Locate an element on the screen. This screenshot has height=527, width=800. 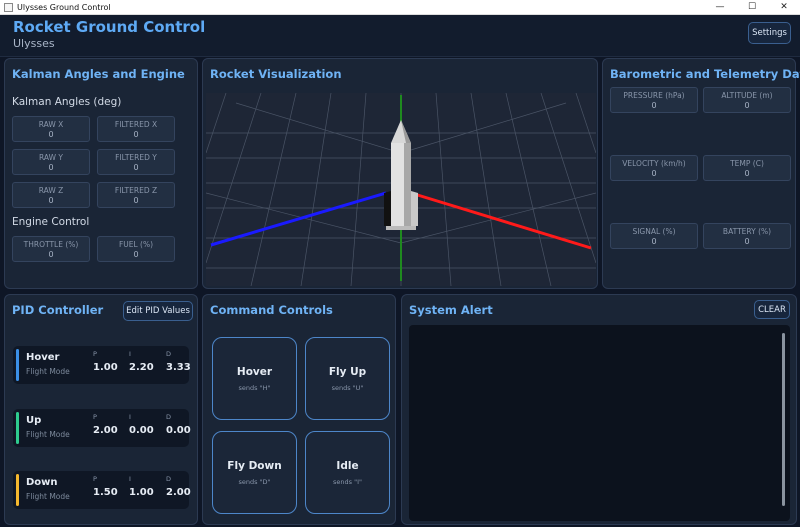
d-value: 2.00 is located at coordinates (178, 492).